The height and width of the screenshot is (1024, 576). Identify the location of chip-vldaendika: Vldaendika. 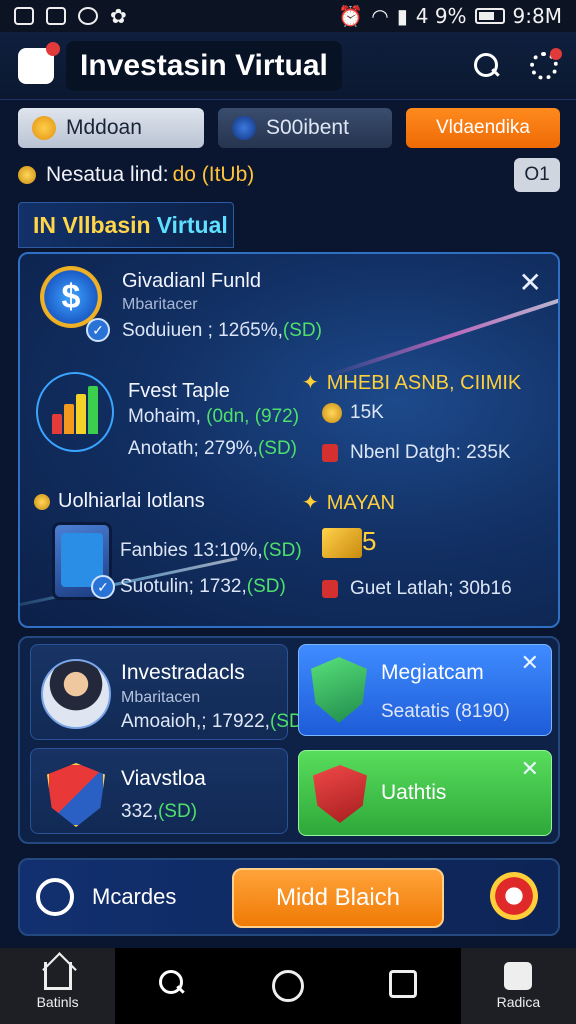
(483, 128).